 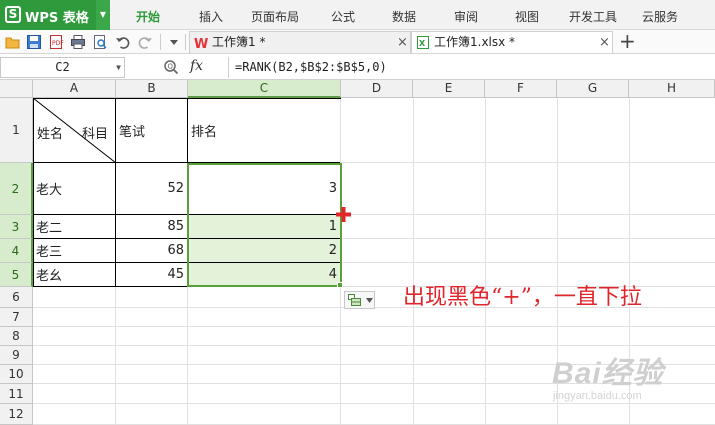 What do you see at coordinates (275, 16) in the screenshot?
I see `menu-item-page-layout: 页面布局` at bounding box center [275, 16].